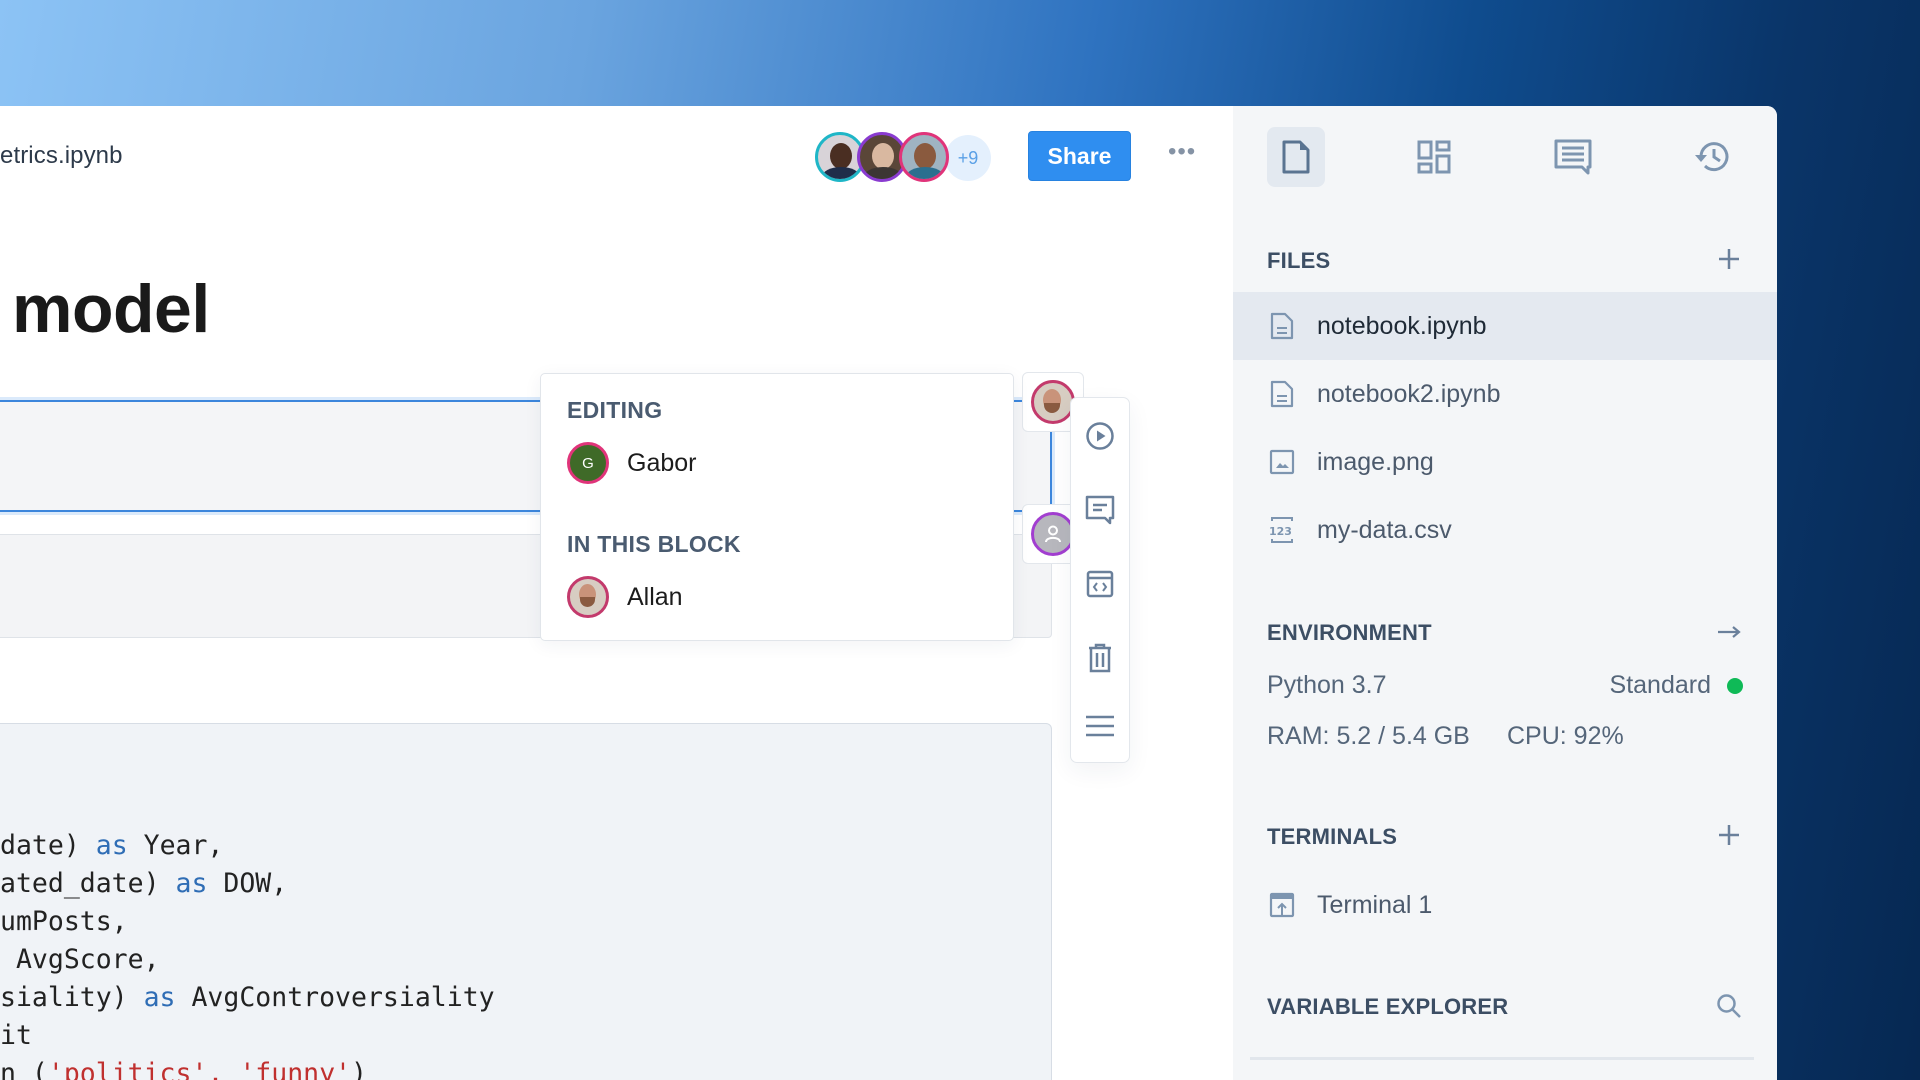 The image size is (1920, 1080). I want to click on more-collaborators-badge: +9, so click(968, 158).